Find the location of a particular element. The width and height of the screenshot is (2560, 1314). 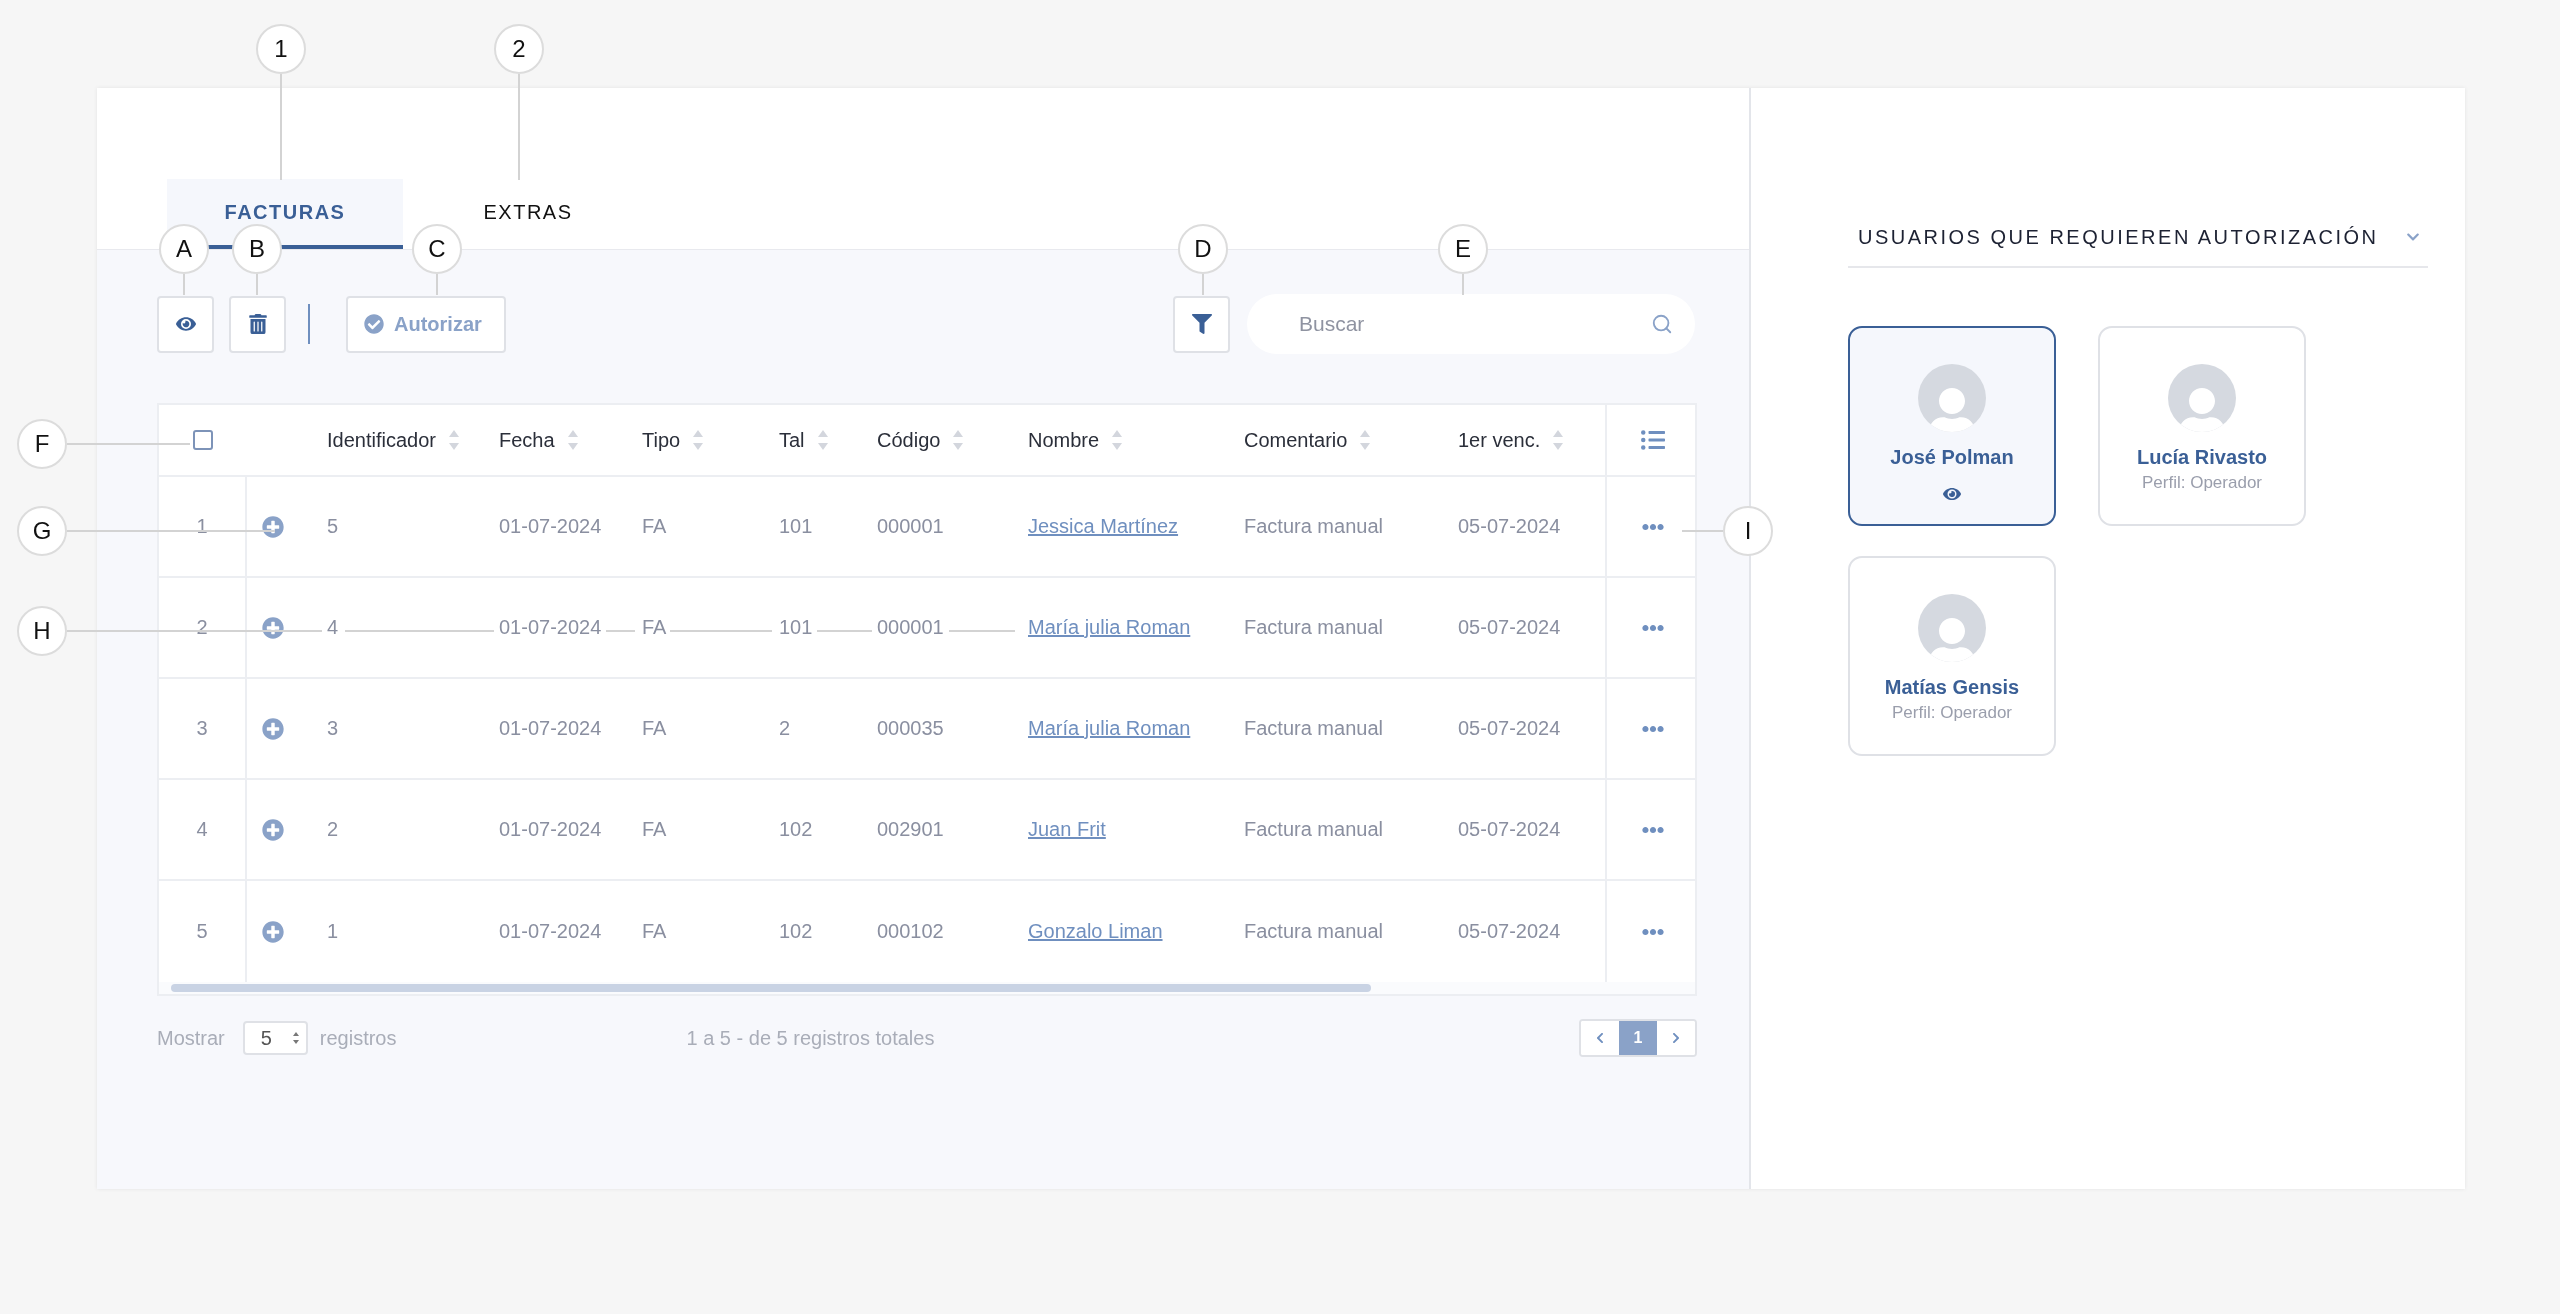

callout-marker: 2 is located at coordinates (519, 49).